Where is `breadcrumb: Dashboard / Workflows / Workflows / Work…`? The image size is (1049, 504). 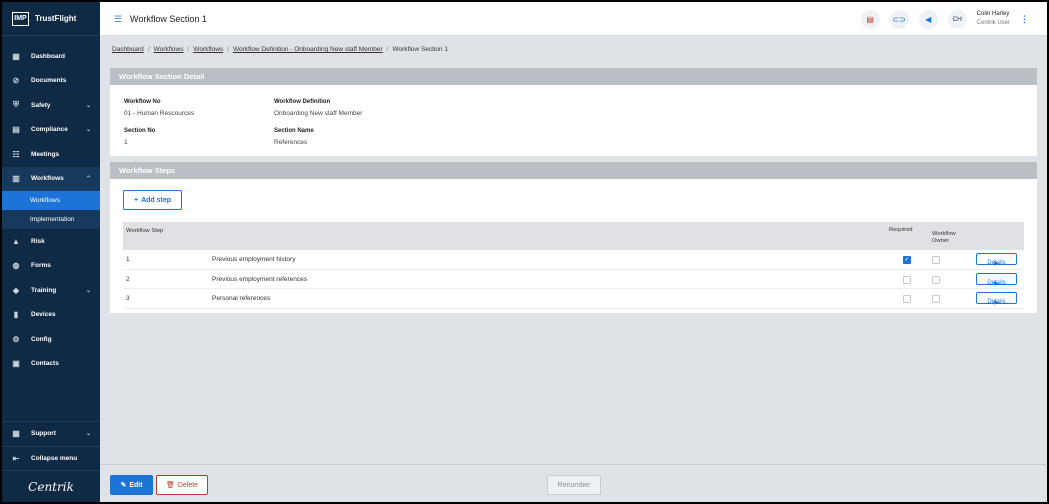
breadcrumb: Dashboard / Workflows / Workflows / Work… is located at coordinates (280, 49).